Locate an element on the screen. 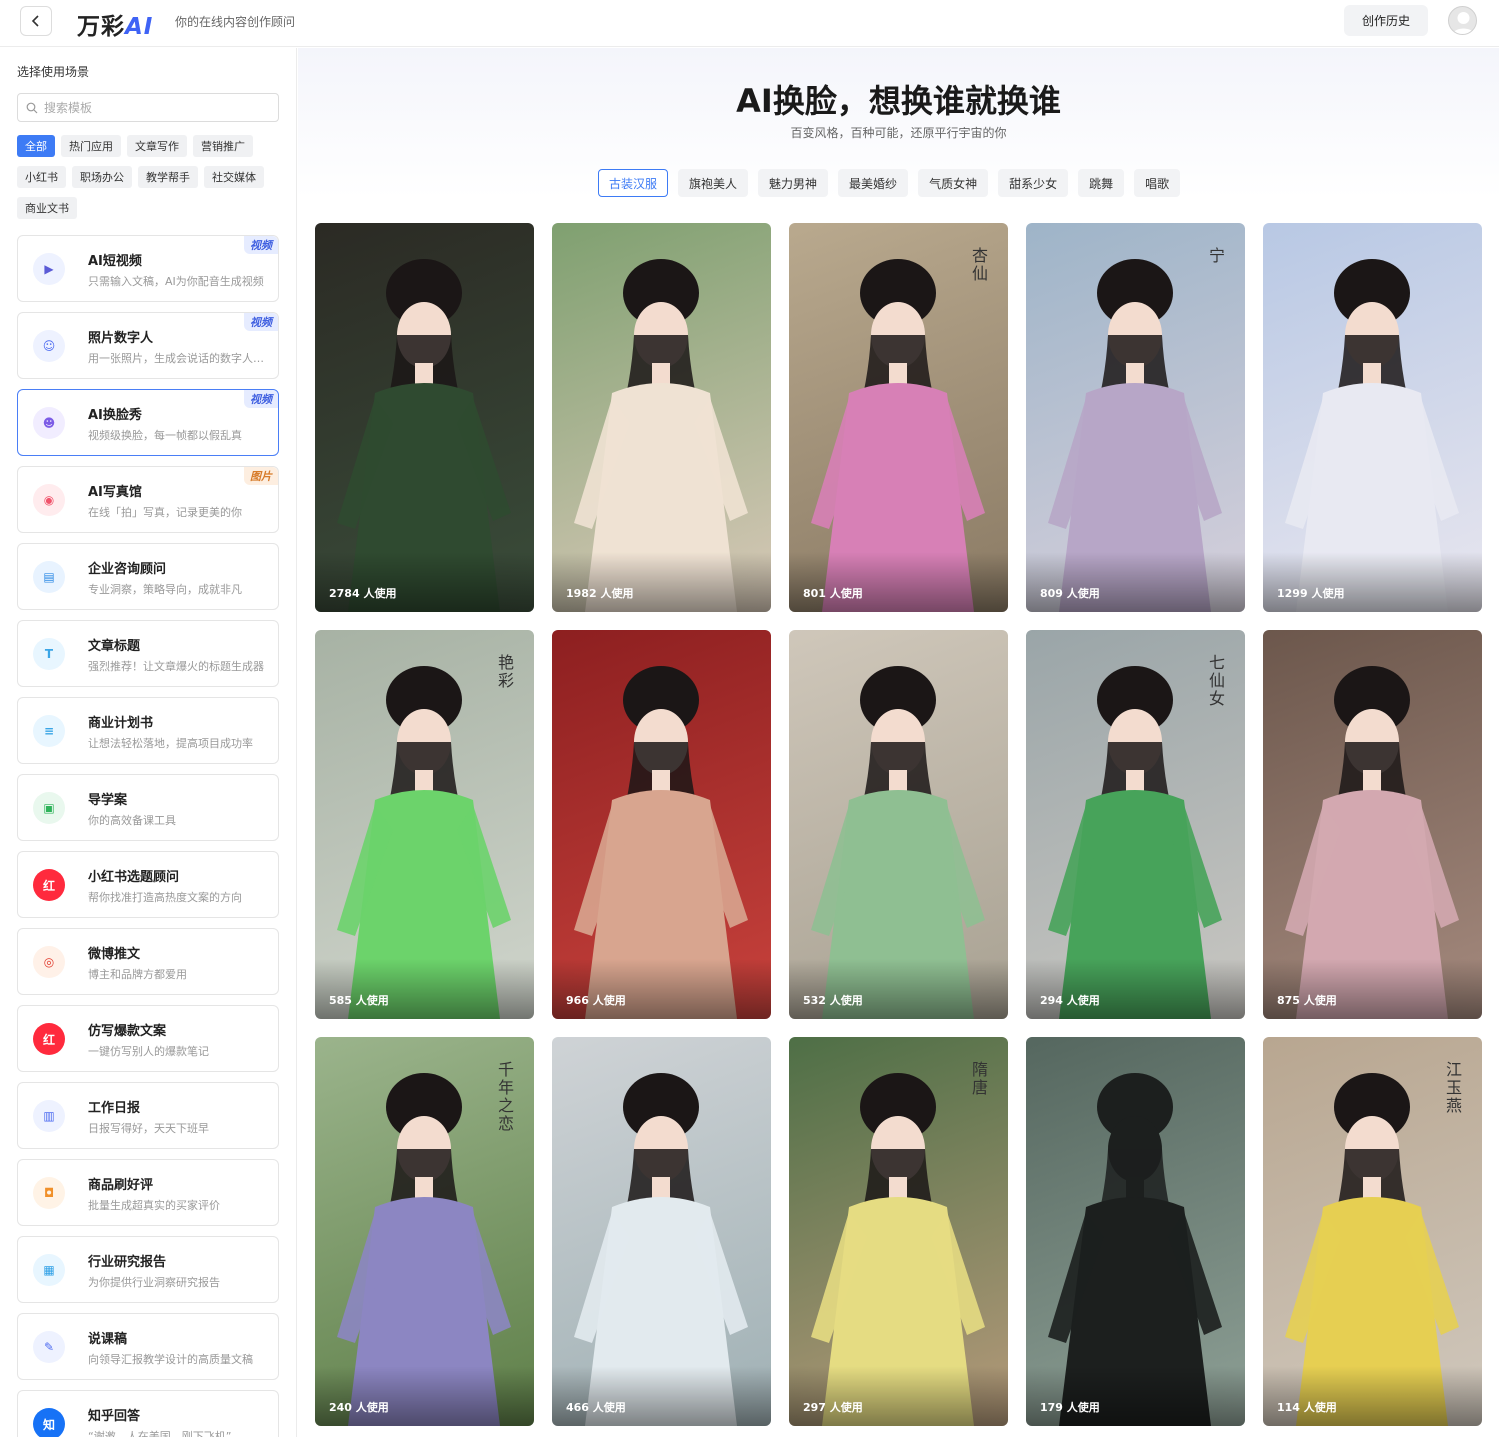 This screenshot has width=1499, height=1437. xiaohongshu-icon: 红 is located at coordinates (49, 885).